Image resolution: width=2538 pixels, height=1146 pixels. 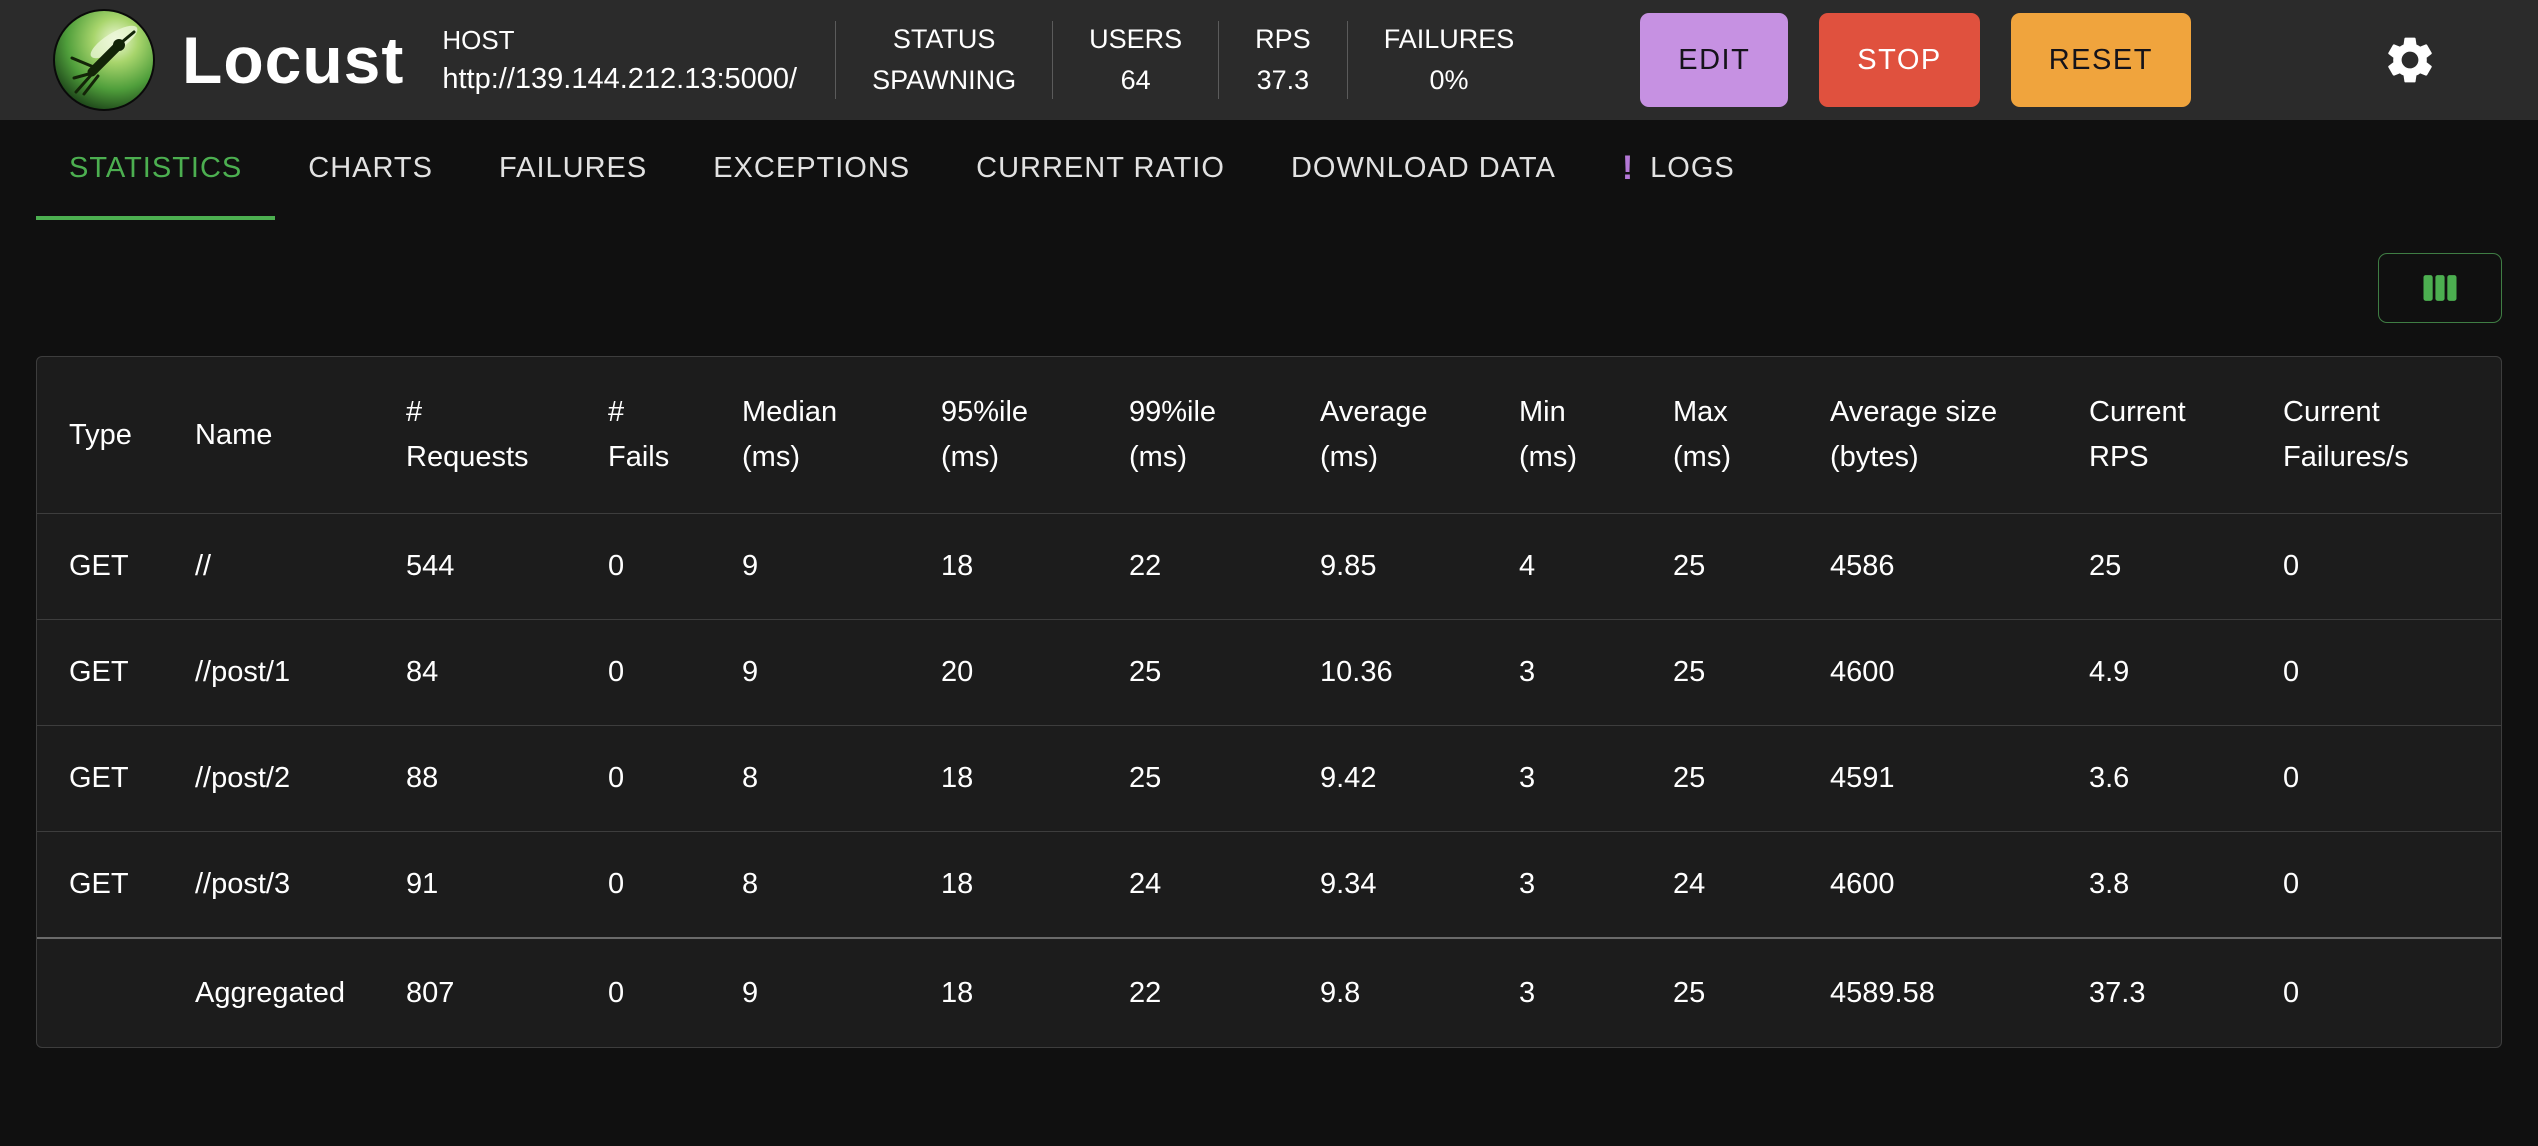 I want to click on stat-label: STATUS, so click(x=944, y=39).